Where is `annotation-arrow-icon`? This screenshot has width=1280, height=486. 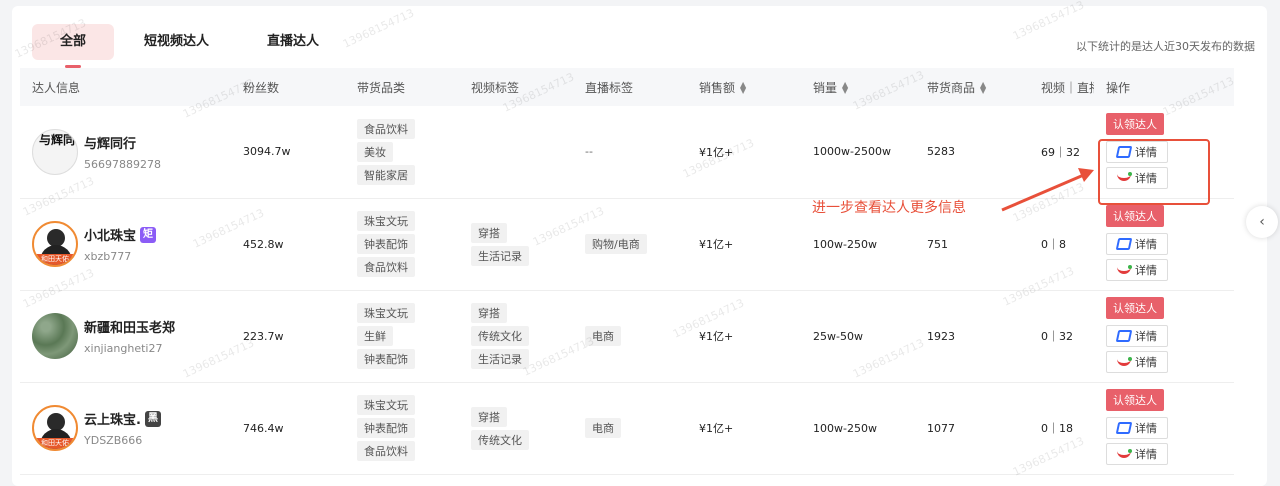 annotation-arrow-icon is located at coordinates (1047, 190).